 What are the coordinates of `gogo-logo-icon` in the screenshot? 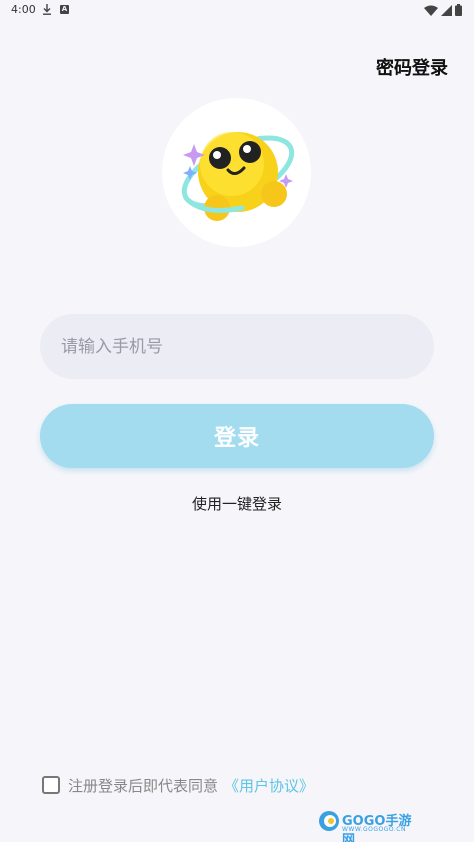 It's located at (329, 821).